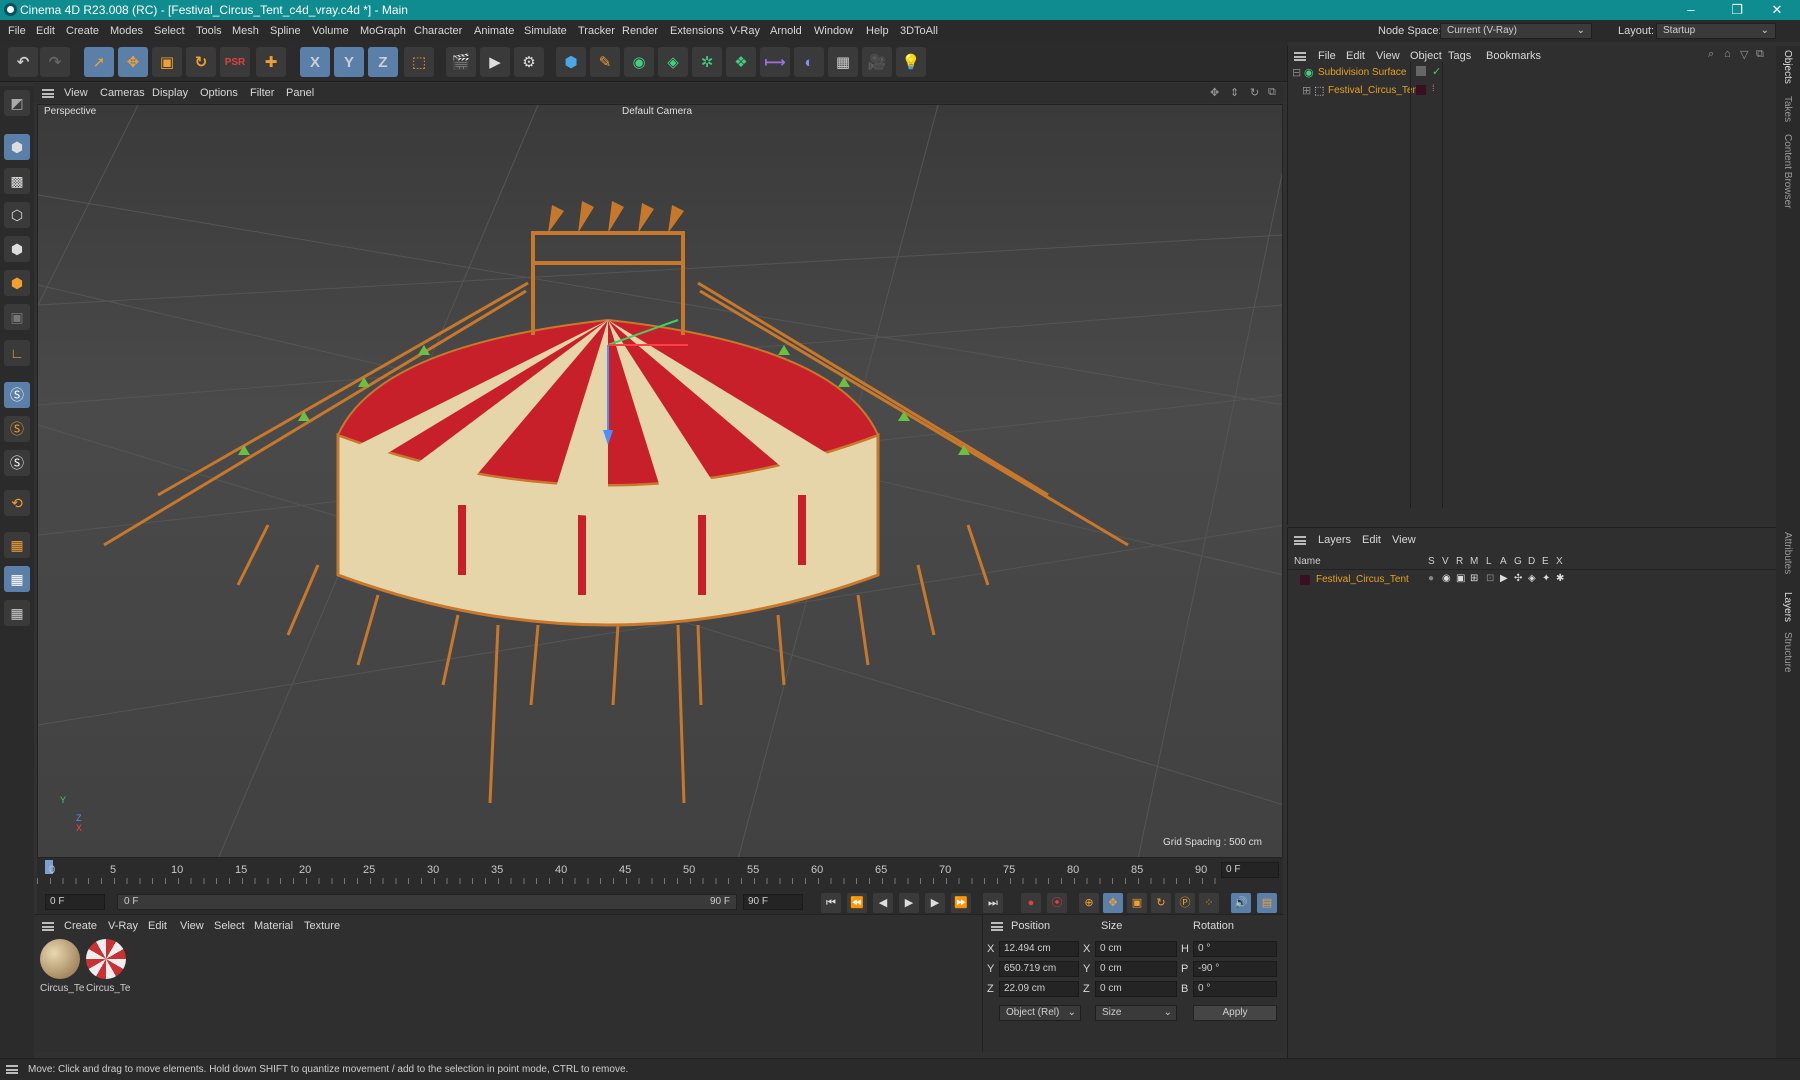 The image size is (1800, 1080). I want to click on object-name: Festival_Circus_Tent, so click(1374, 90).